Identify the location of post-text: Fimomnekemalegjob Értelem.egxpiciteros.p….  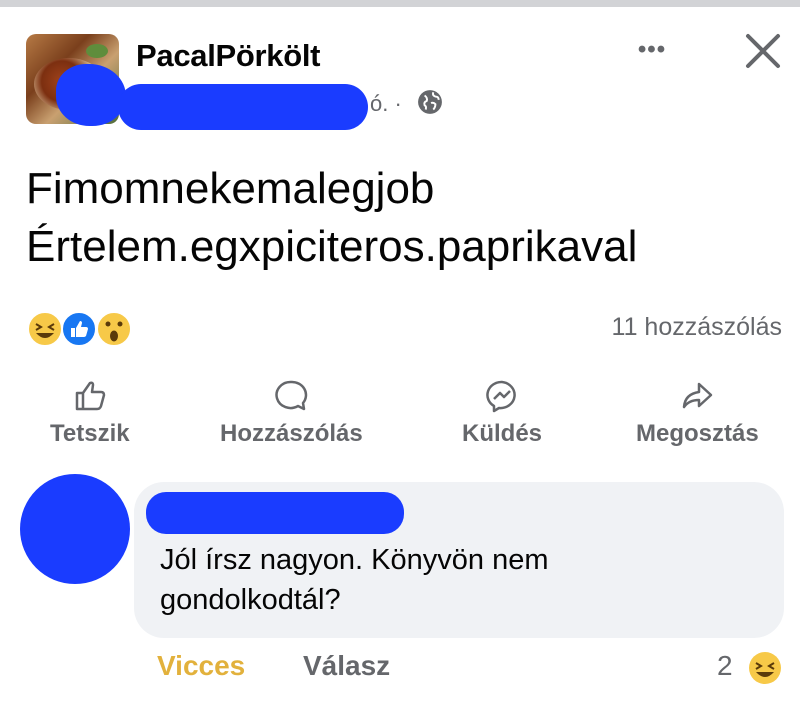
(331, 218).